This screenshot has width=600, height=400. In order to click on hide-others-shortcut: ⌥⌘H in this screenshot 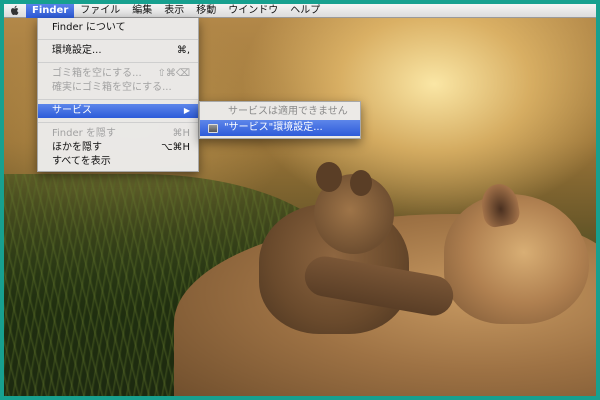, I will do `click(175, 147)`.